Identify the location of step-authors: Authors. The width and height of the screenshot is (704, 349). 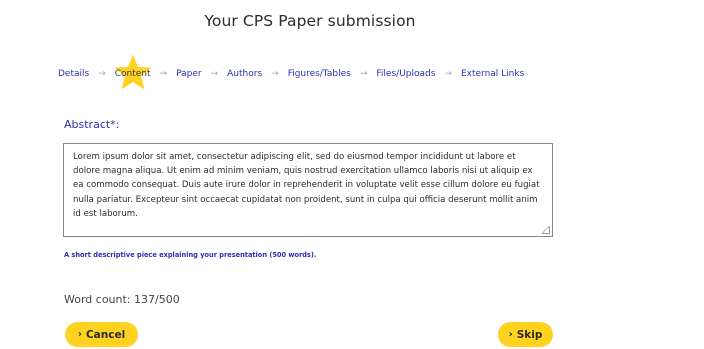
(244, 74).